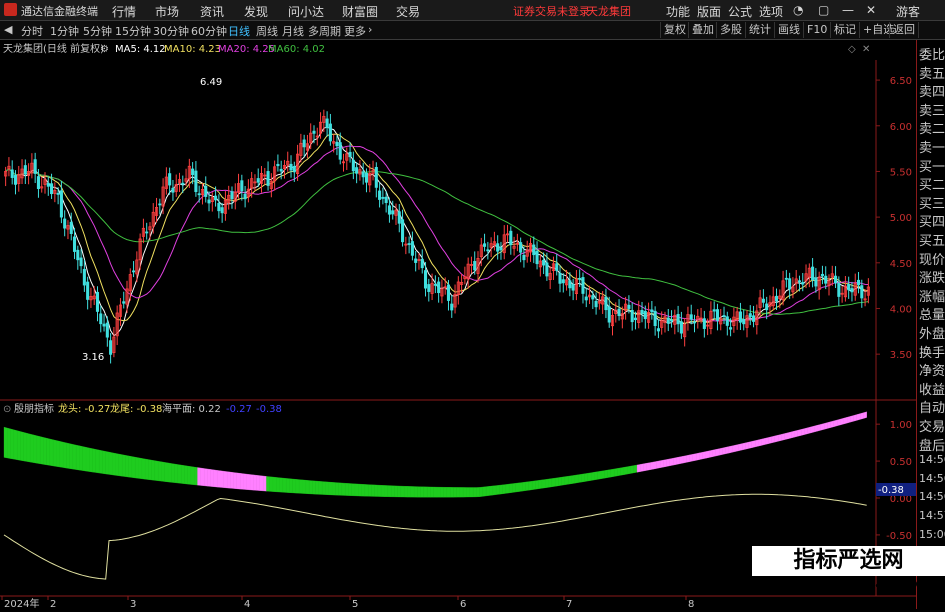 The width and height of the screenshot is (945, 612). Describe the element at coordinates (932, 313) in the screenshot. I see `side-item: 总量` at that location.